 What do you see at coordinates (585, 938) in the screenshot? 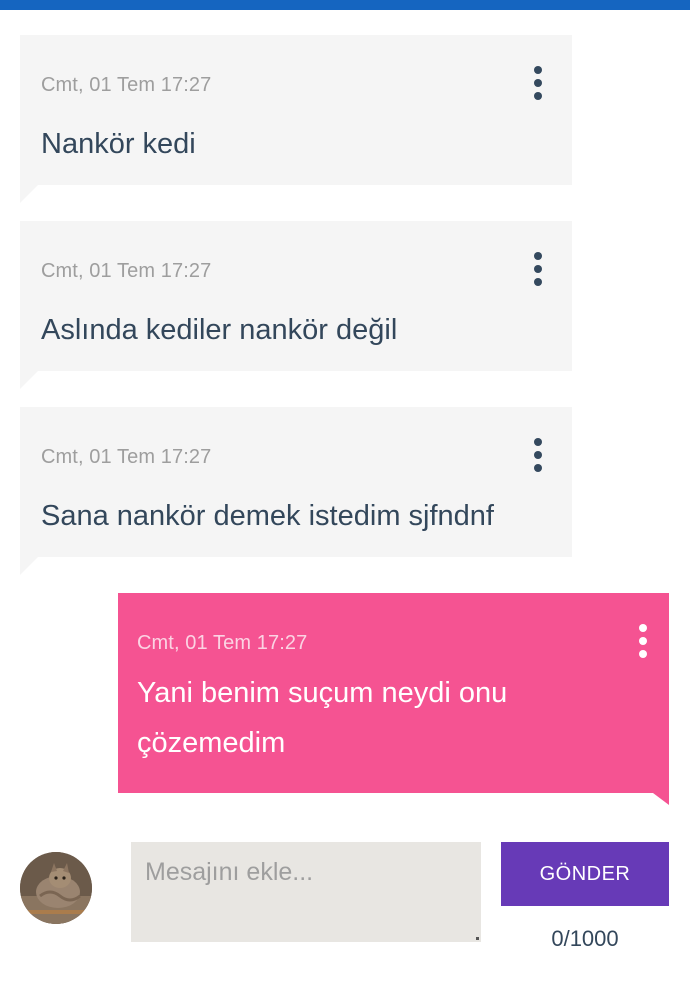
I see `character-counter: 0/1000` at bounding box center [585, 938].